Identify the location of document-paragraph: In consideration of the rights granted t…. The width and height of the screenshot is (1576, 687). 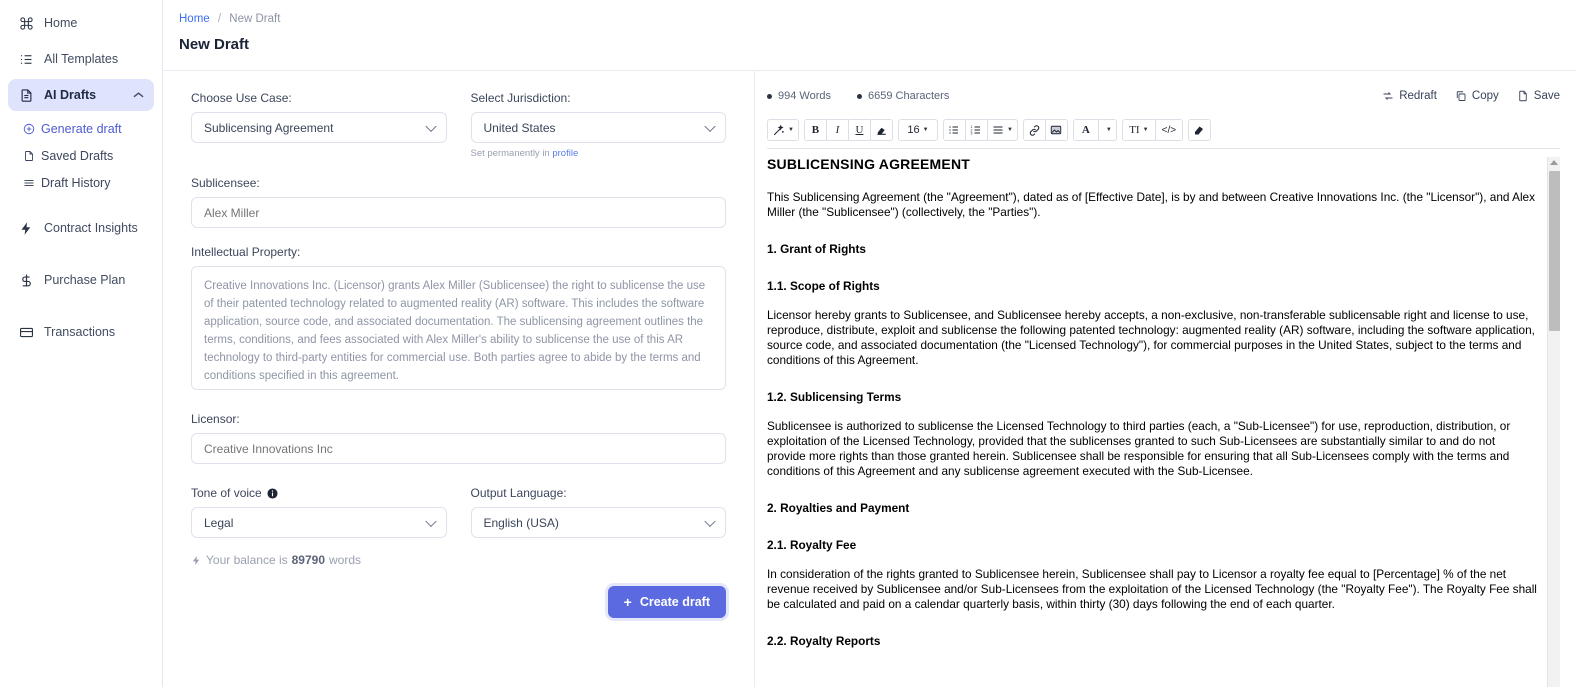
(1152, 589).